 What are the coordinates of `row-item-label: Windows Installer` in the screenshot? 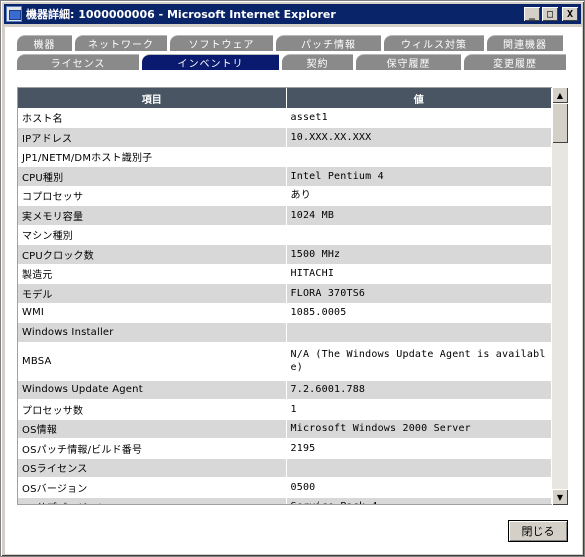 It's located at (152, 332).